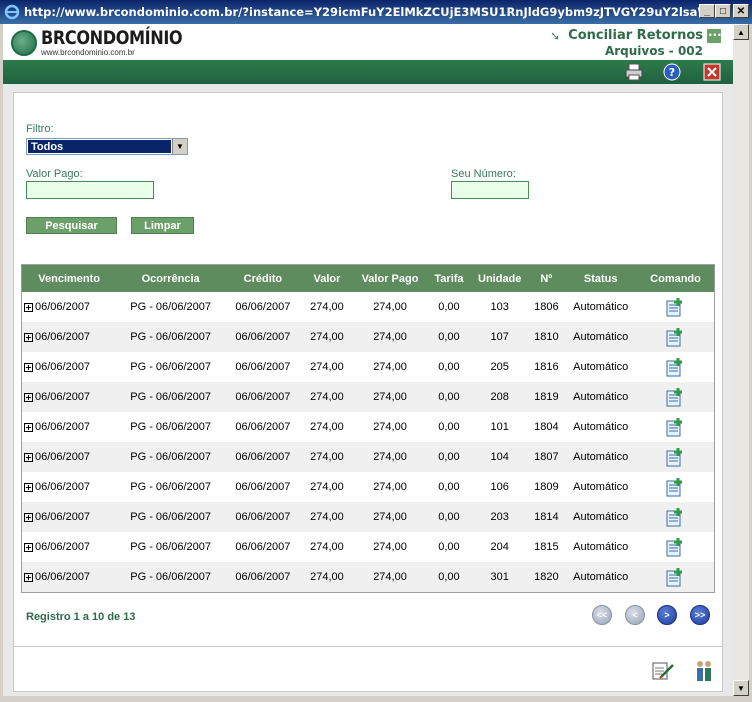  What do you see at coordinates (88, 52) in the screenshot?
I see `logo-url: www.brcondominio.com.br` at bounding box center [88, 52].